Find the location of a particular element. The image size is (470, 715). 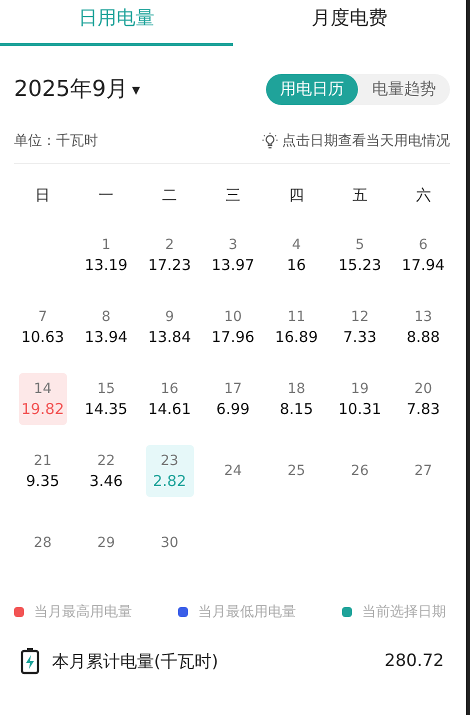

calendar-day: 26 is located at coordinates (360, 471).